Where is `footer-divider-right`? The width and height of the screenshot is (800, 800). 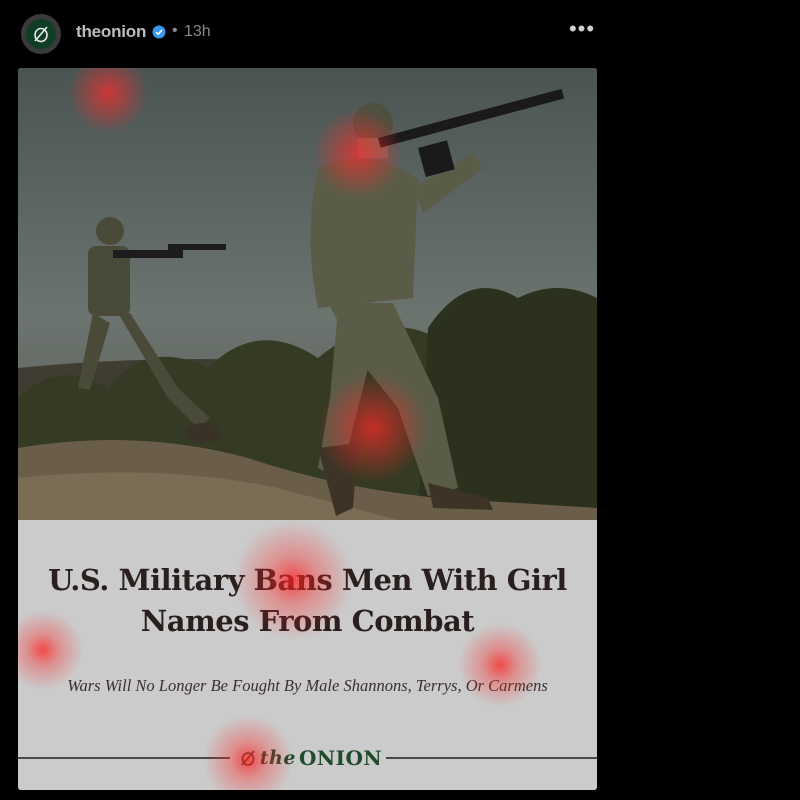 footer-divider-right is located at coordinates (491, 758).